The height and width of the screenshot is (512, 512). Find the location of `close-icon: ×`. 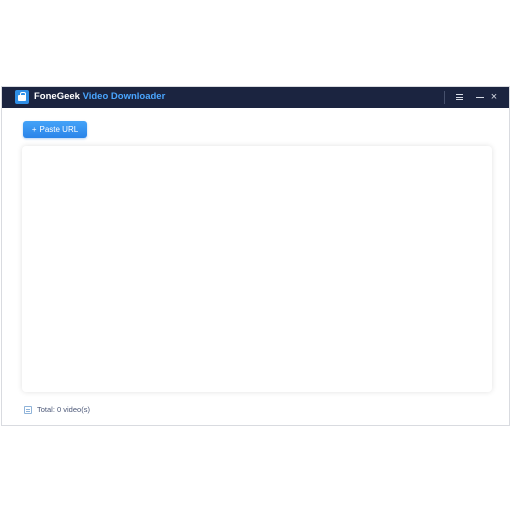

close-icon: × is located at coordinates (494, 97).